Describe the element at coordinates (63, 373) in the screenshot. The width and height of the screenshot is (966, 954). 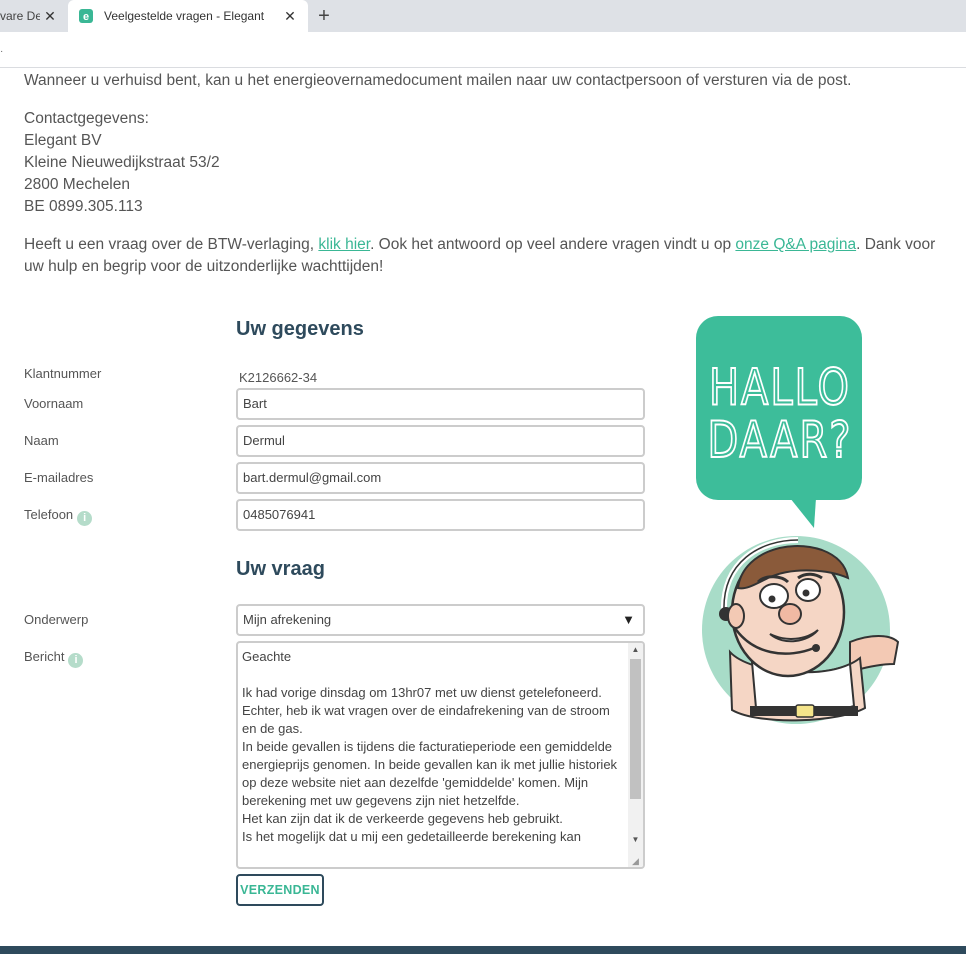
I see `label-klantnummer: Klantnummer` at that location.